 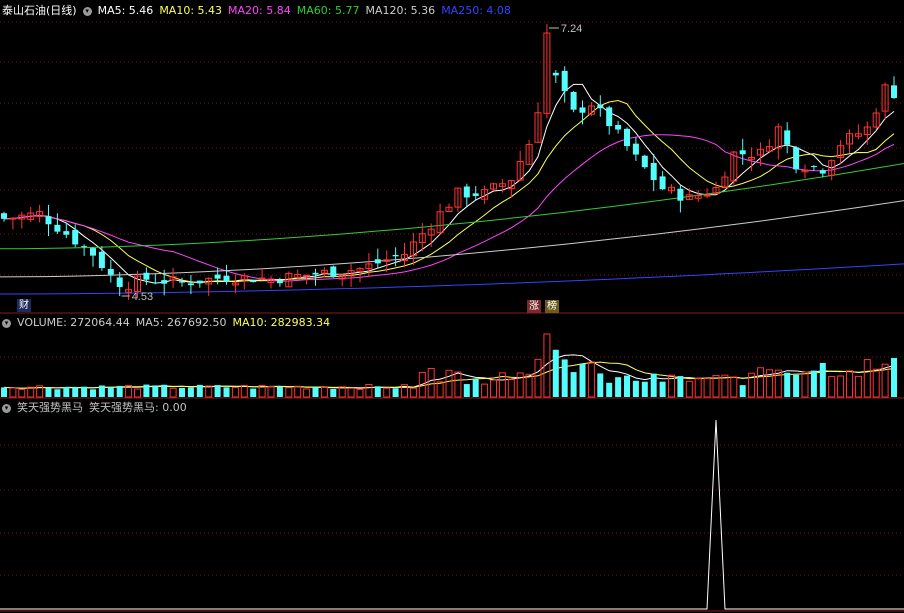 I want to click on indicator-value: MA20: 5.84, so click(x=259, y=10).